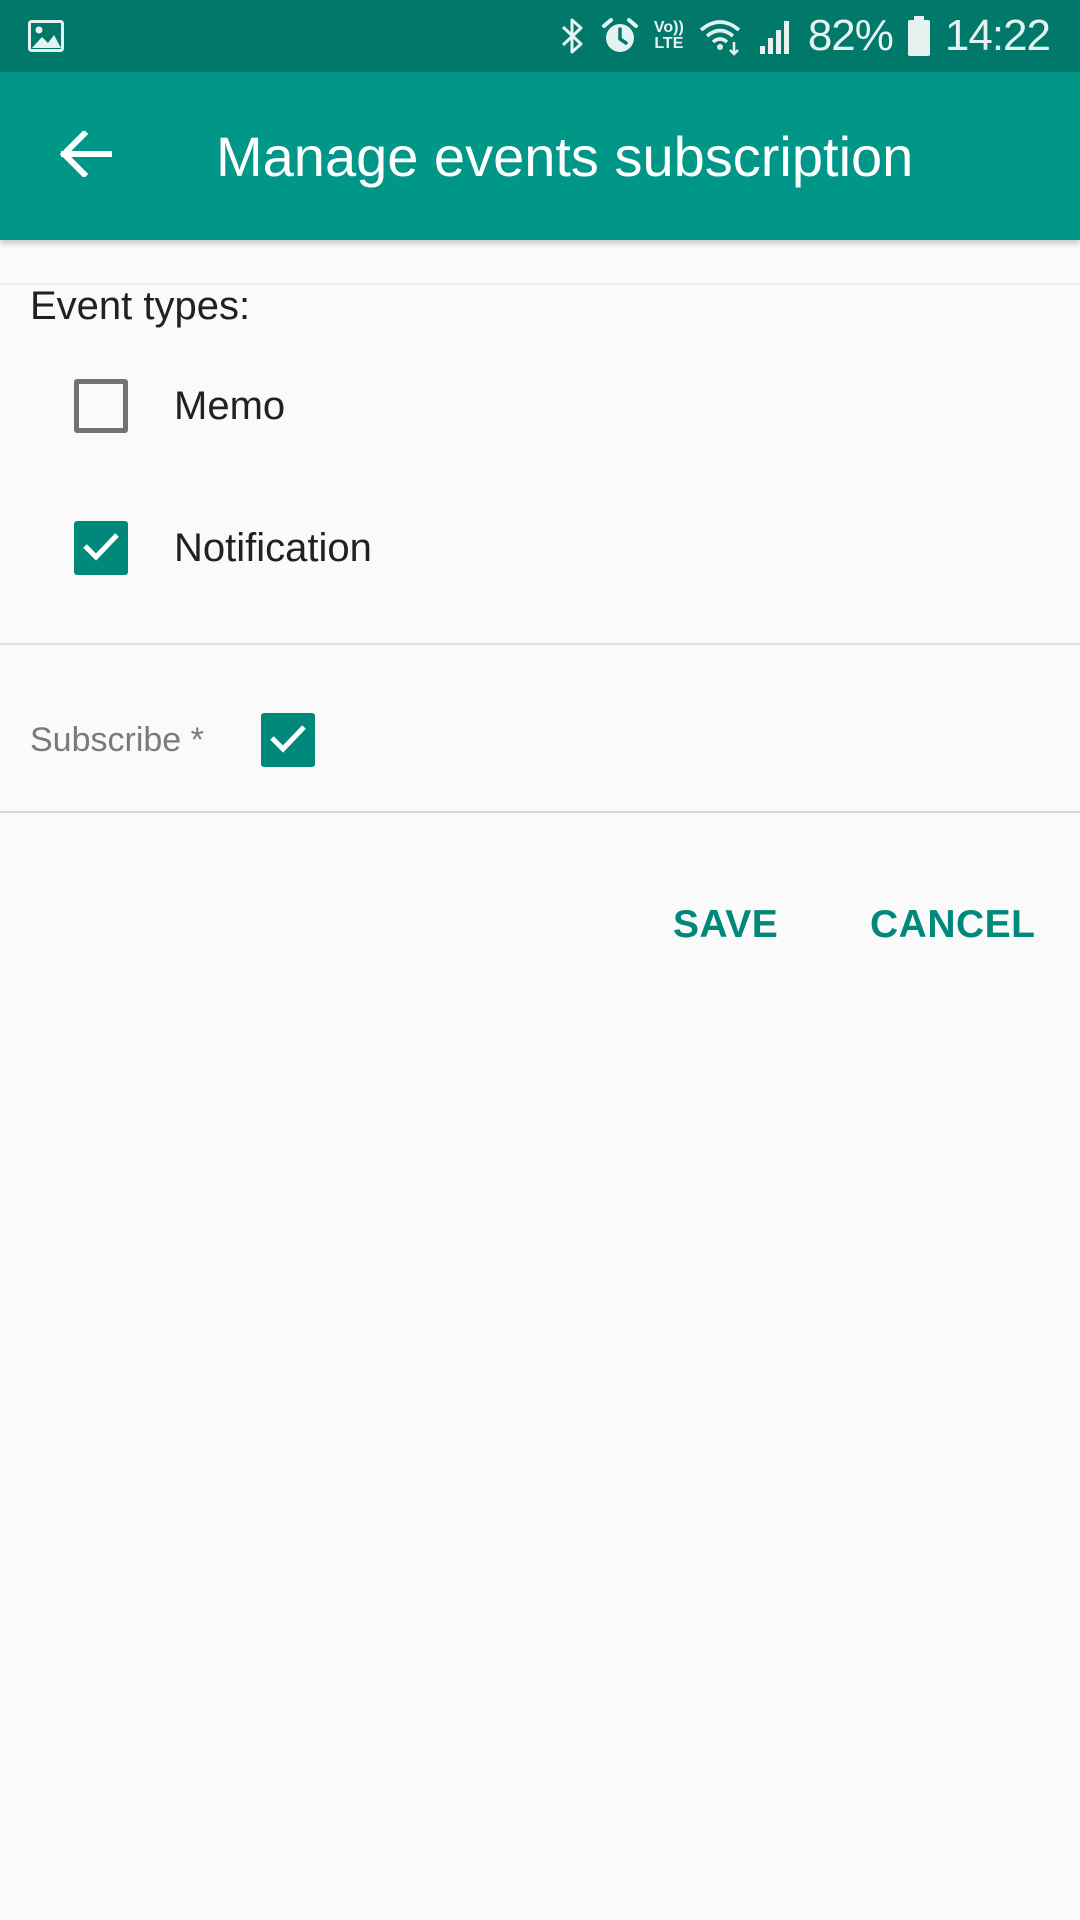 This screenshot has width=1080, height=1920. Describe the element at coordinates (573, 36) in the screenshot. I see `bluetooth-icon` at that location.